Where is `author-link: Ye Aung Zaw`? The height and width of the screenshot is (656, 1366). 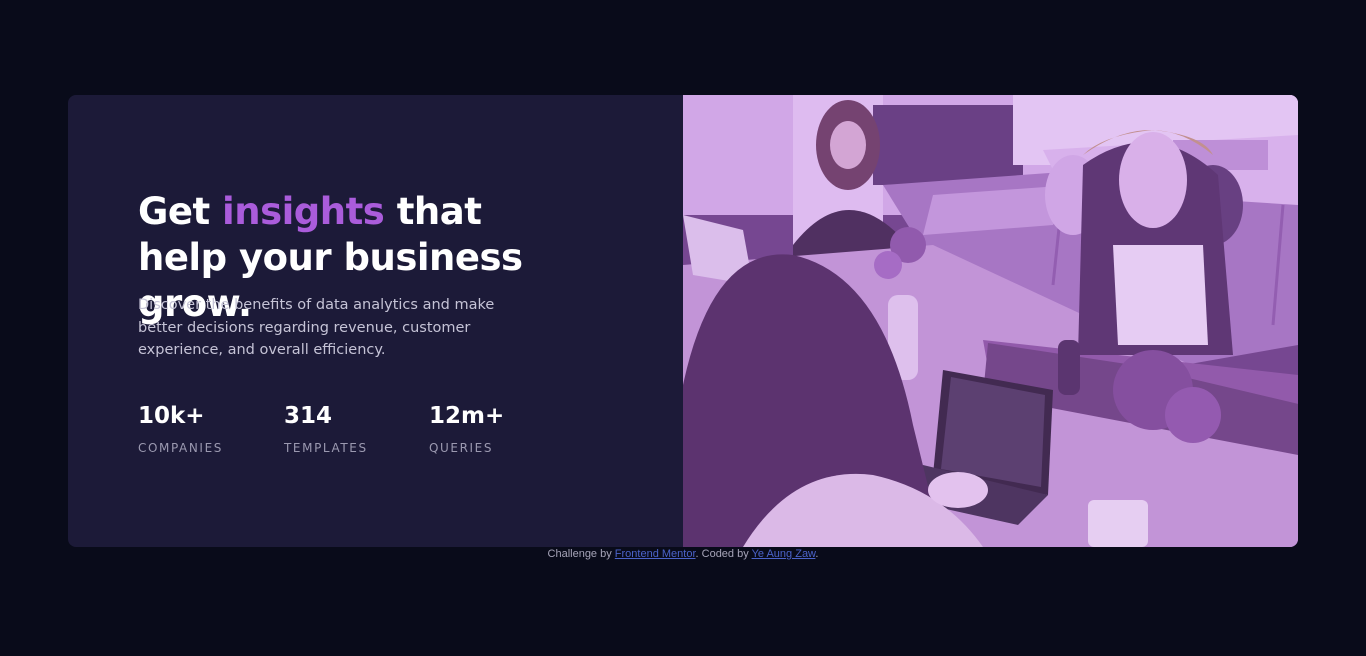
author-link: Ye Aung Zaw is located at coordinates (784, 554).